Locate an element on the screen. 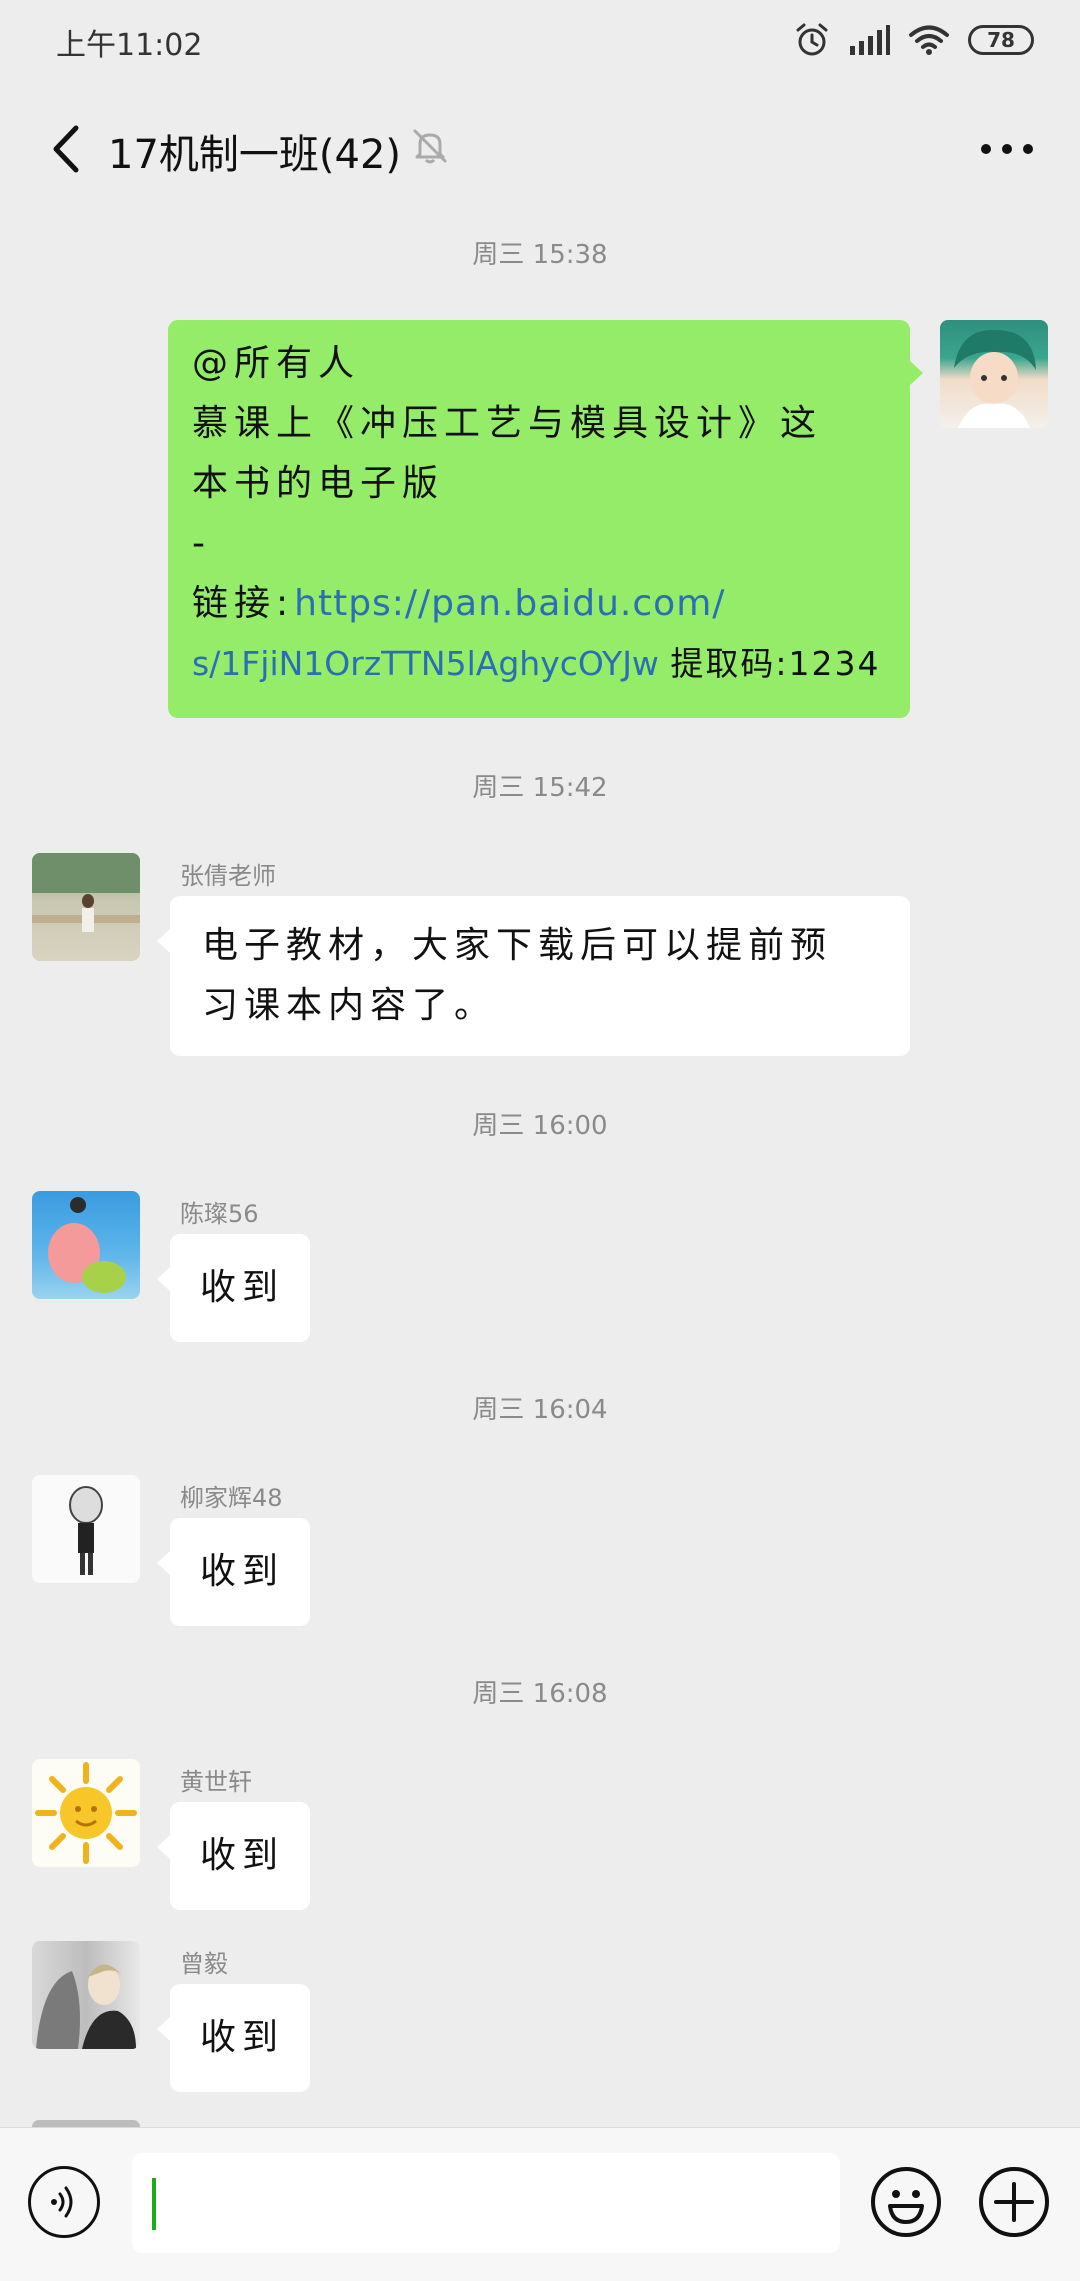 This screenshot has height=2281, width=1080. sender-avatar-partial is located at coordinates (86, 2123).